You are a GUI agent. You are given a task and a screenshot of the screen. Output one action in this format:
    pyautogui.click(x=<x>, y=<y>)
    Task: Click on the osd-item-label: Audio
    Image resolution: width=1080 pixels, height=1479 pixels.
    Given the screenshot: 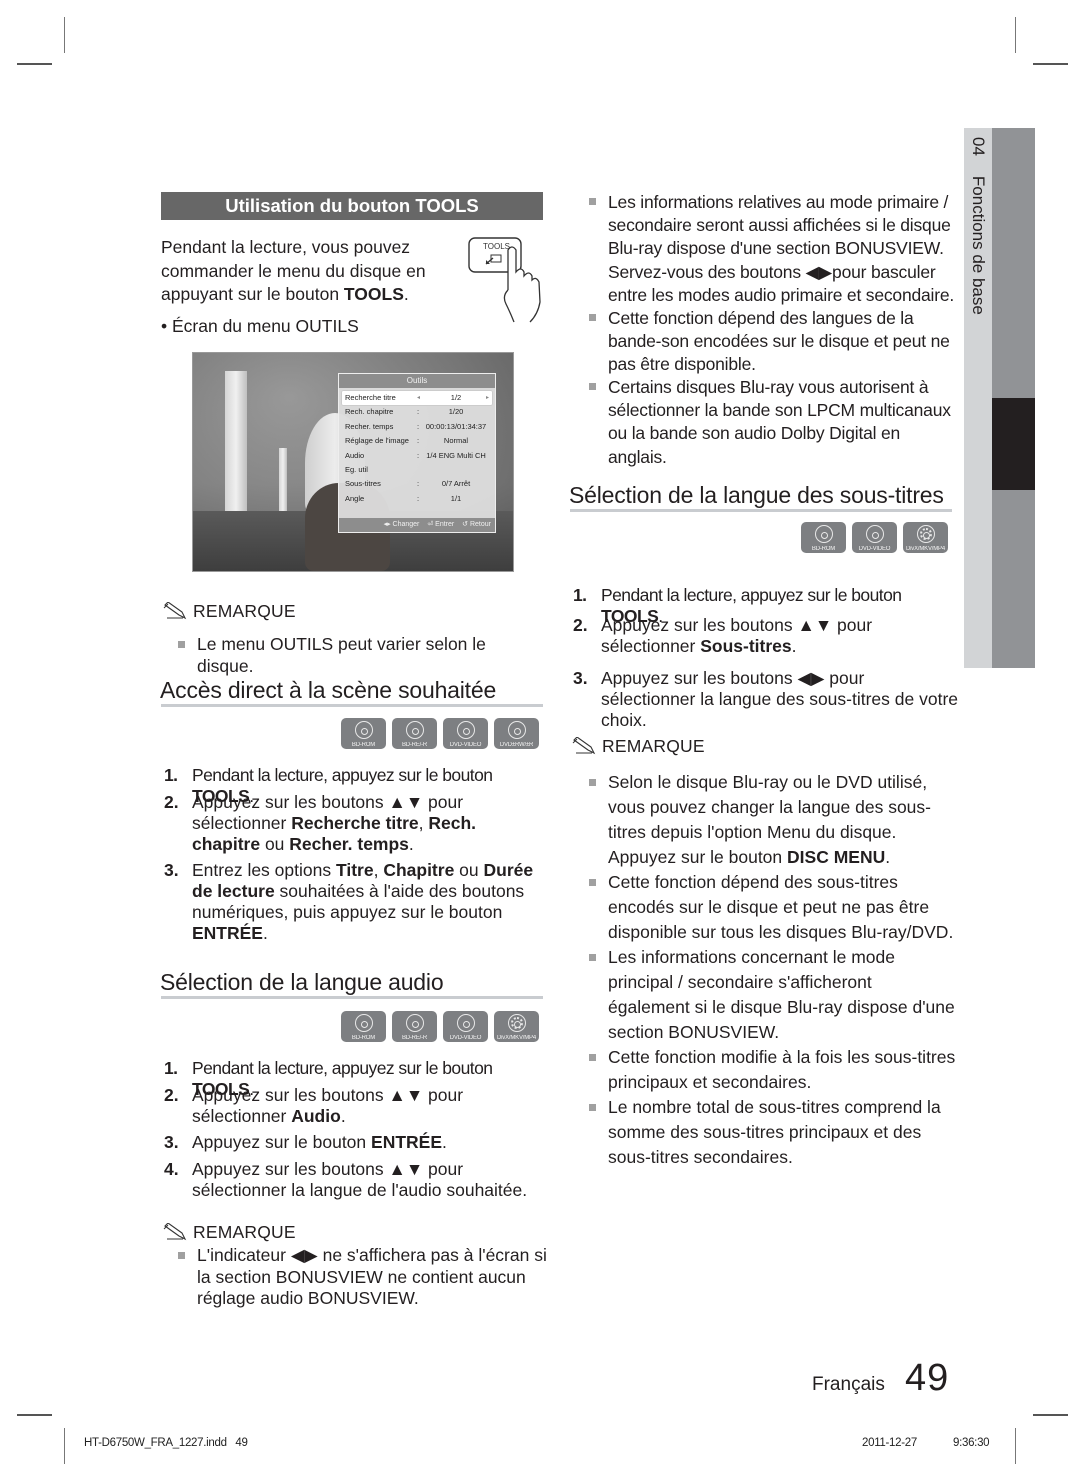 What is the action you would take?
    pyautogui.click(x=355, y=455)
    